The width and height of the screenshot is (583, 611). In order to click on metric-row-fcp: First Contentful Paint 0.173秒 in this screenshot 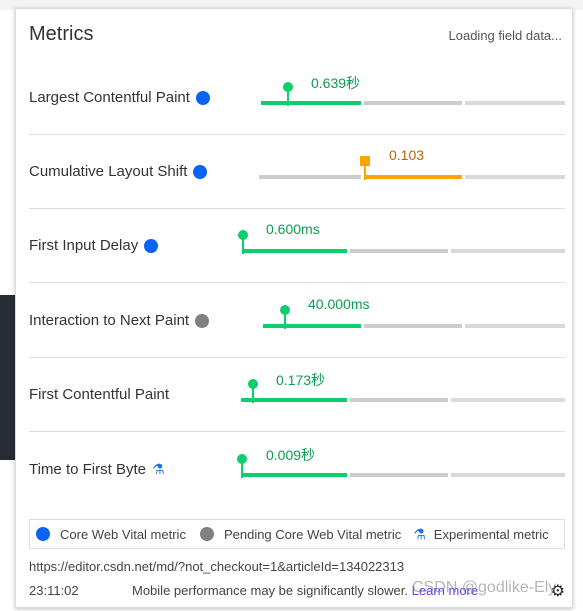, I will do `click(297, 395)`.